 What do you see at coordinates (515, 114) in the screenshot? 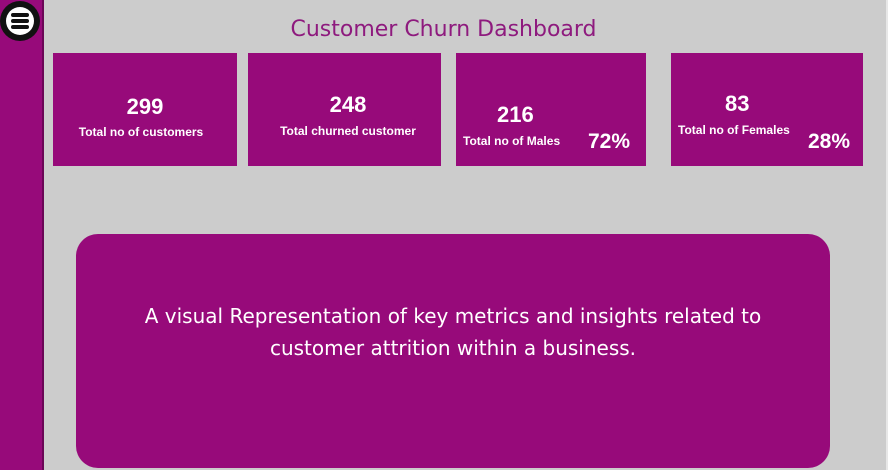
I see `kpi-value: 216` at bounding box center [515, 114].